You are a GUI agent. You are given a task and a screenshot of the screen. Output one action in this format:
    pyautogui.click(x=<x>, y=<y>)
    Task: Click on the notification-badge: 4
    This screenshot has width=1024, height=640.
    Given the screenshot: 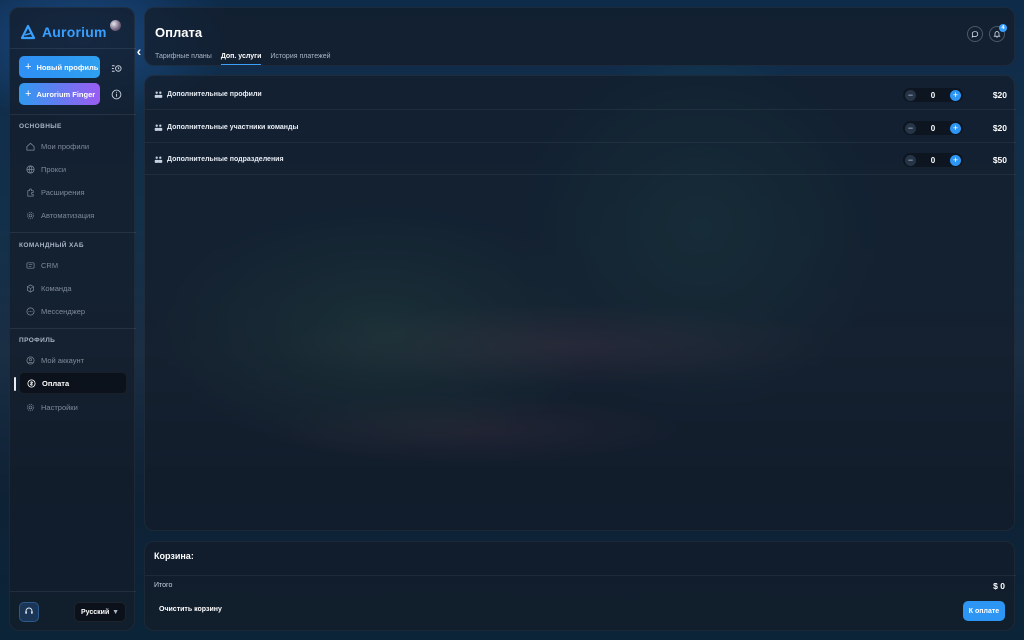 What is the action you would take?
    pyautogui.click(x=1003, y=28)
    